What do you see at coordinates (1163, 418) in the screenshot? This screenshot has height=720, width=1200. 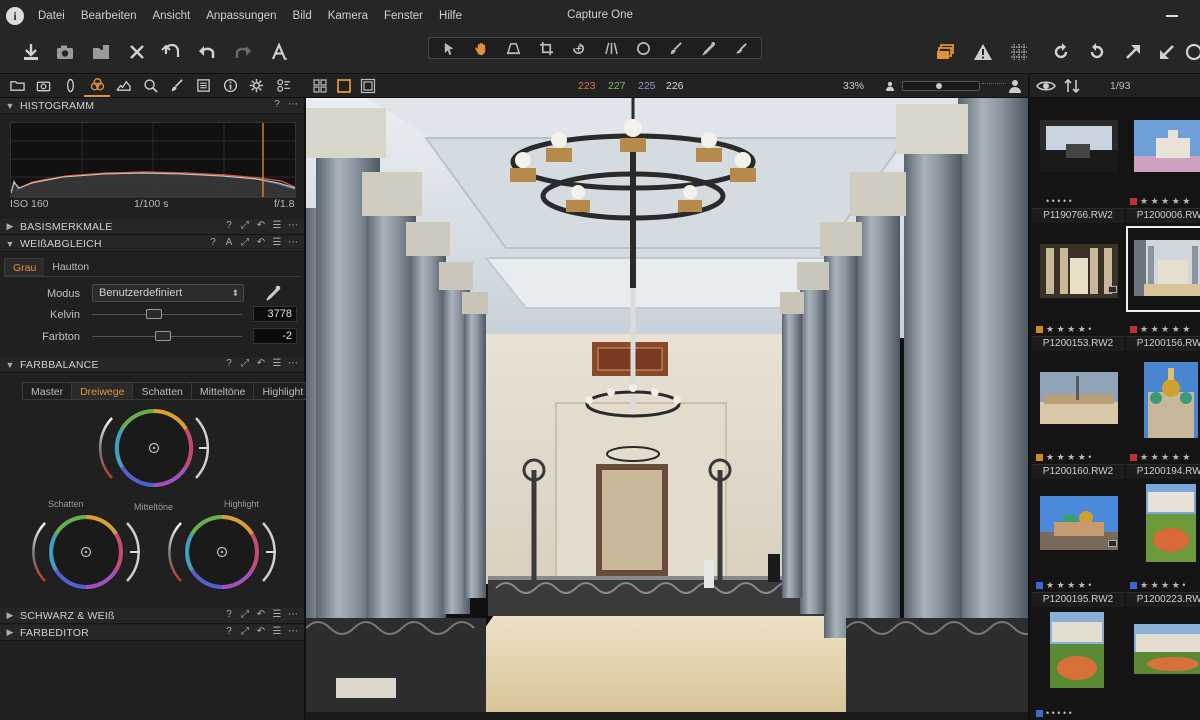 I see `thumbnail-cell: ★ ★ ★ ★ ★ P1200194.RW2` at bounding box center [1163, 418].